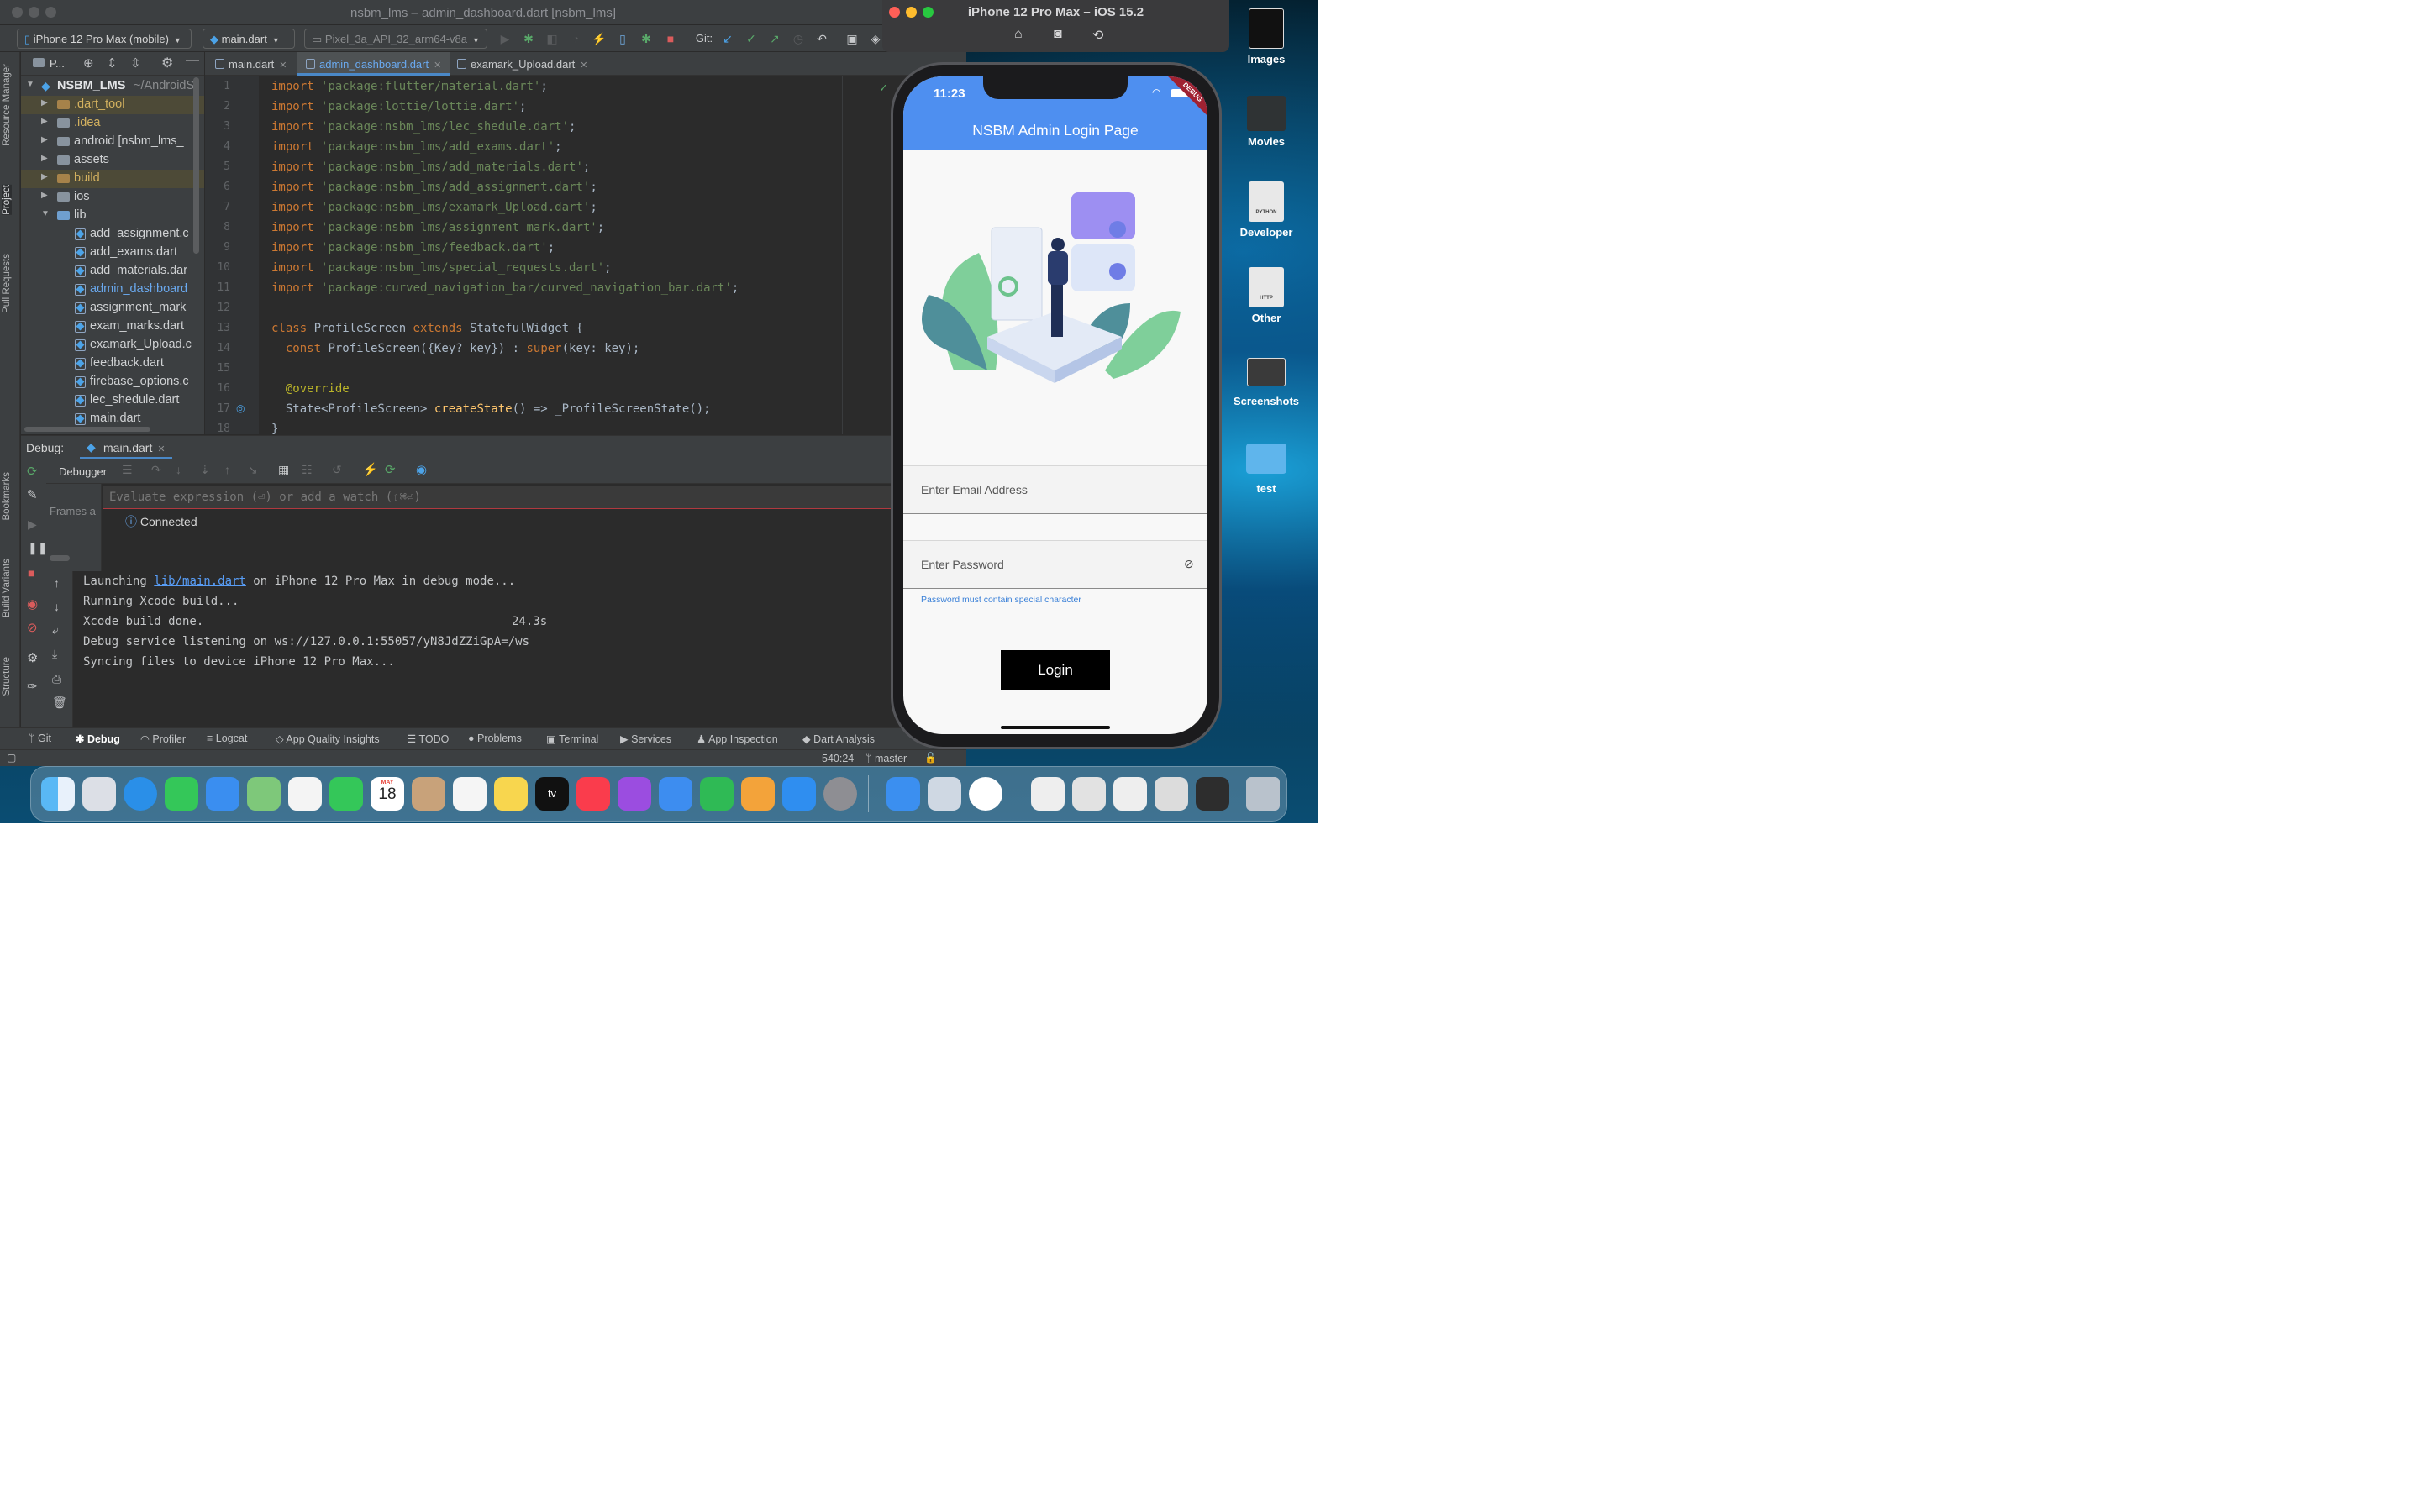 The width and height of the screenshot is (2420, 1512). I want to click on file-row: examark_Upload.c, so click(113, 345).